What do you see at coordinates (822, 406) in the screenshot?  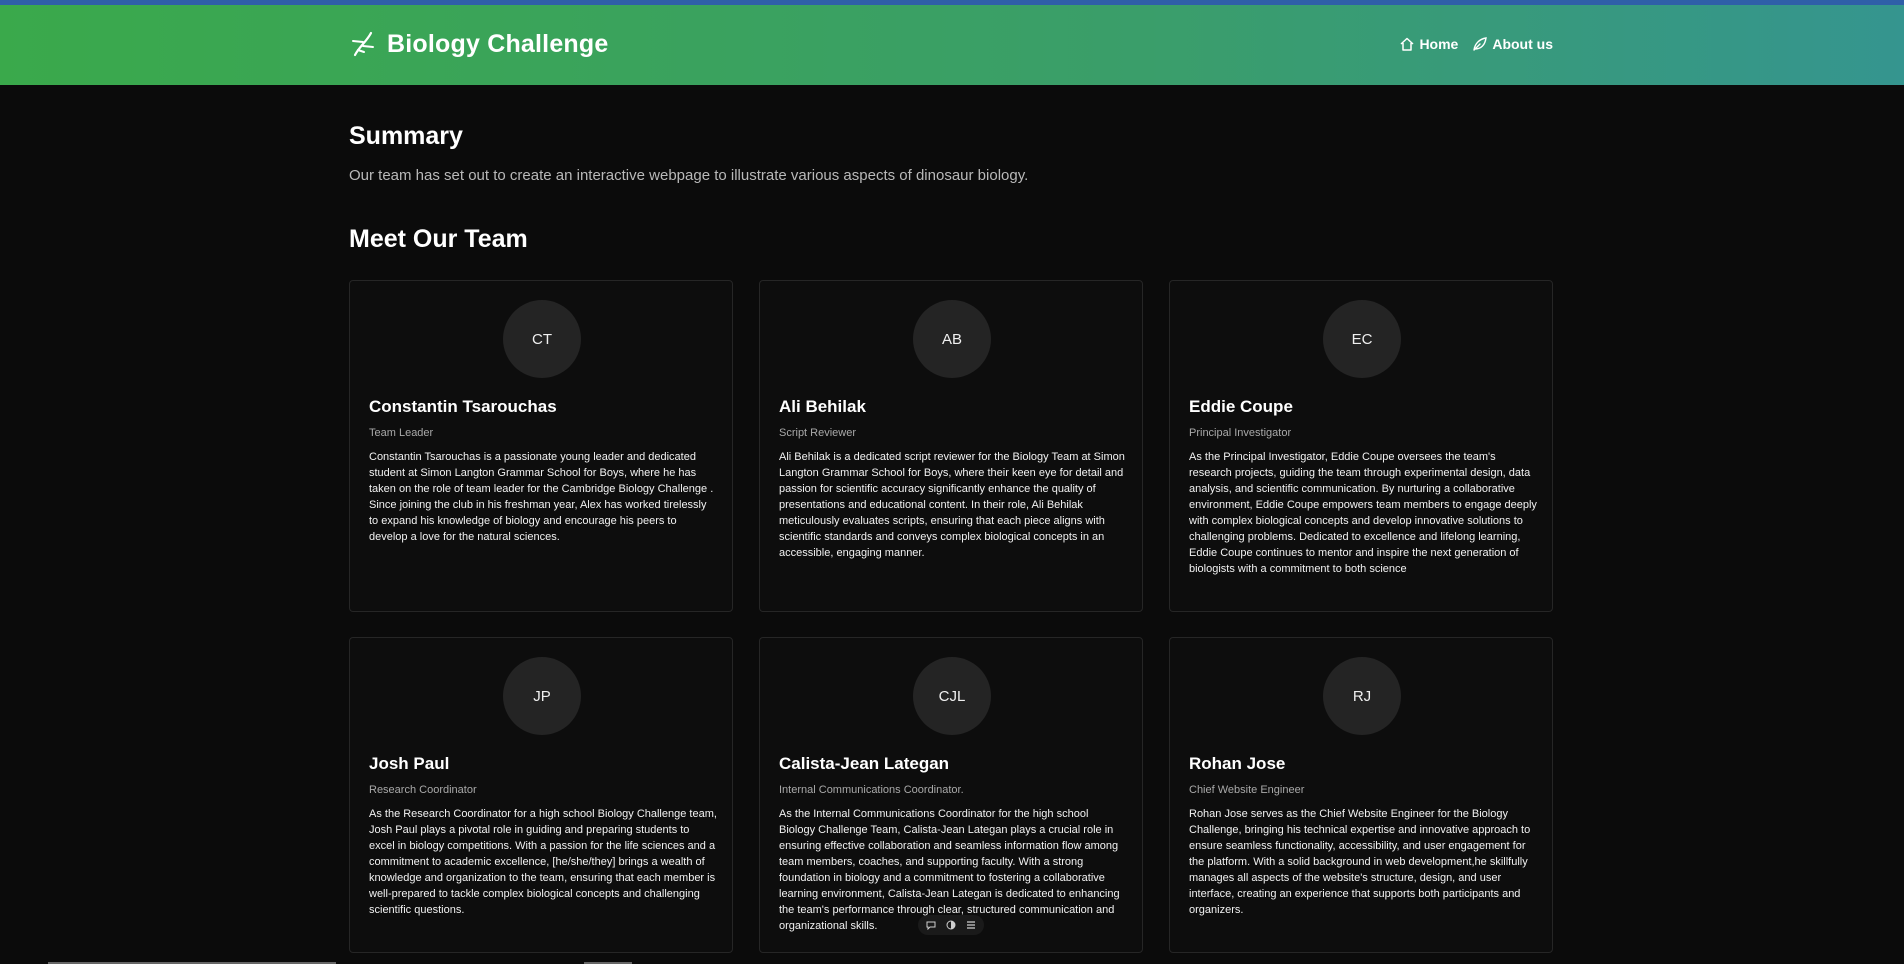 I see `member-name: Ali Behilak` at bounding box center [822, 406].